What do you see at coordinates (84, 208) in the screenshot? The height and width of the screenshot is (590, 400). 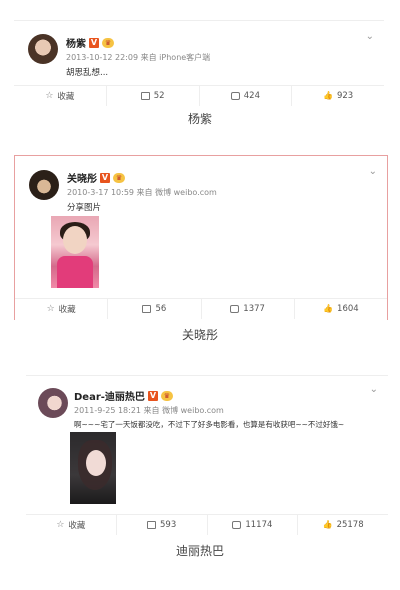 I see `post-text: 分享图片` at bounding box center [84, 208].